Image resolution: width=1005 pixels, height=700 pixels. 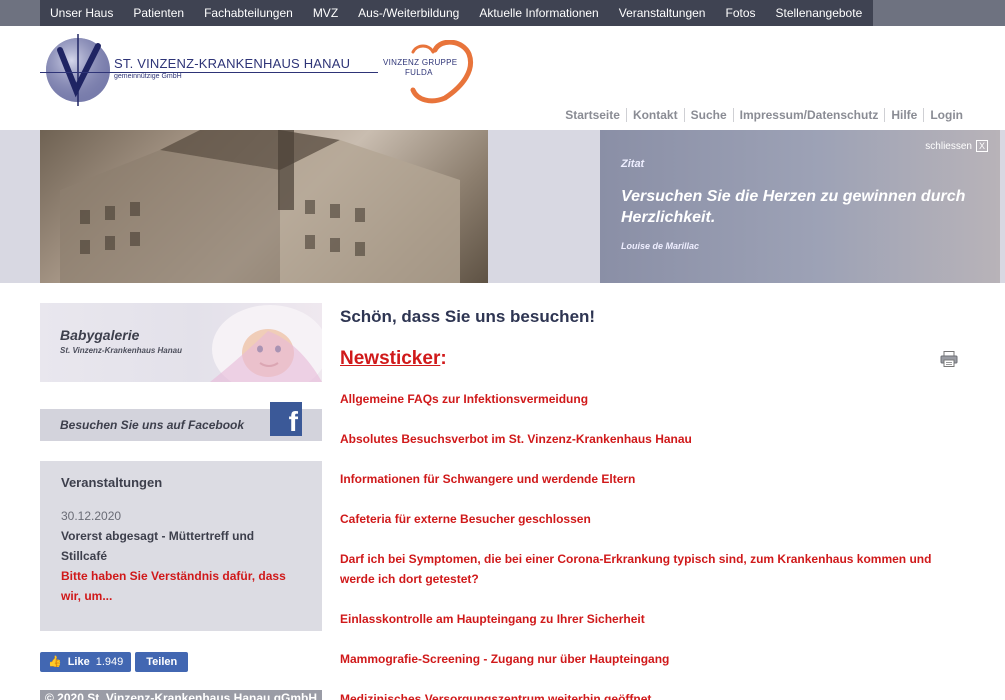 I want to click on nav-item-fachabteilungen: Fachabteilungen, so click(x=248, y=13).